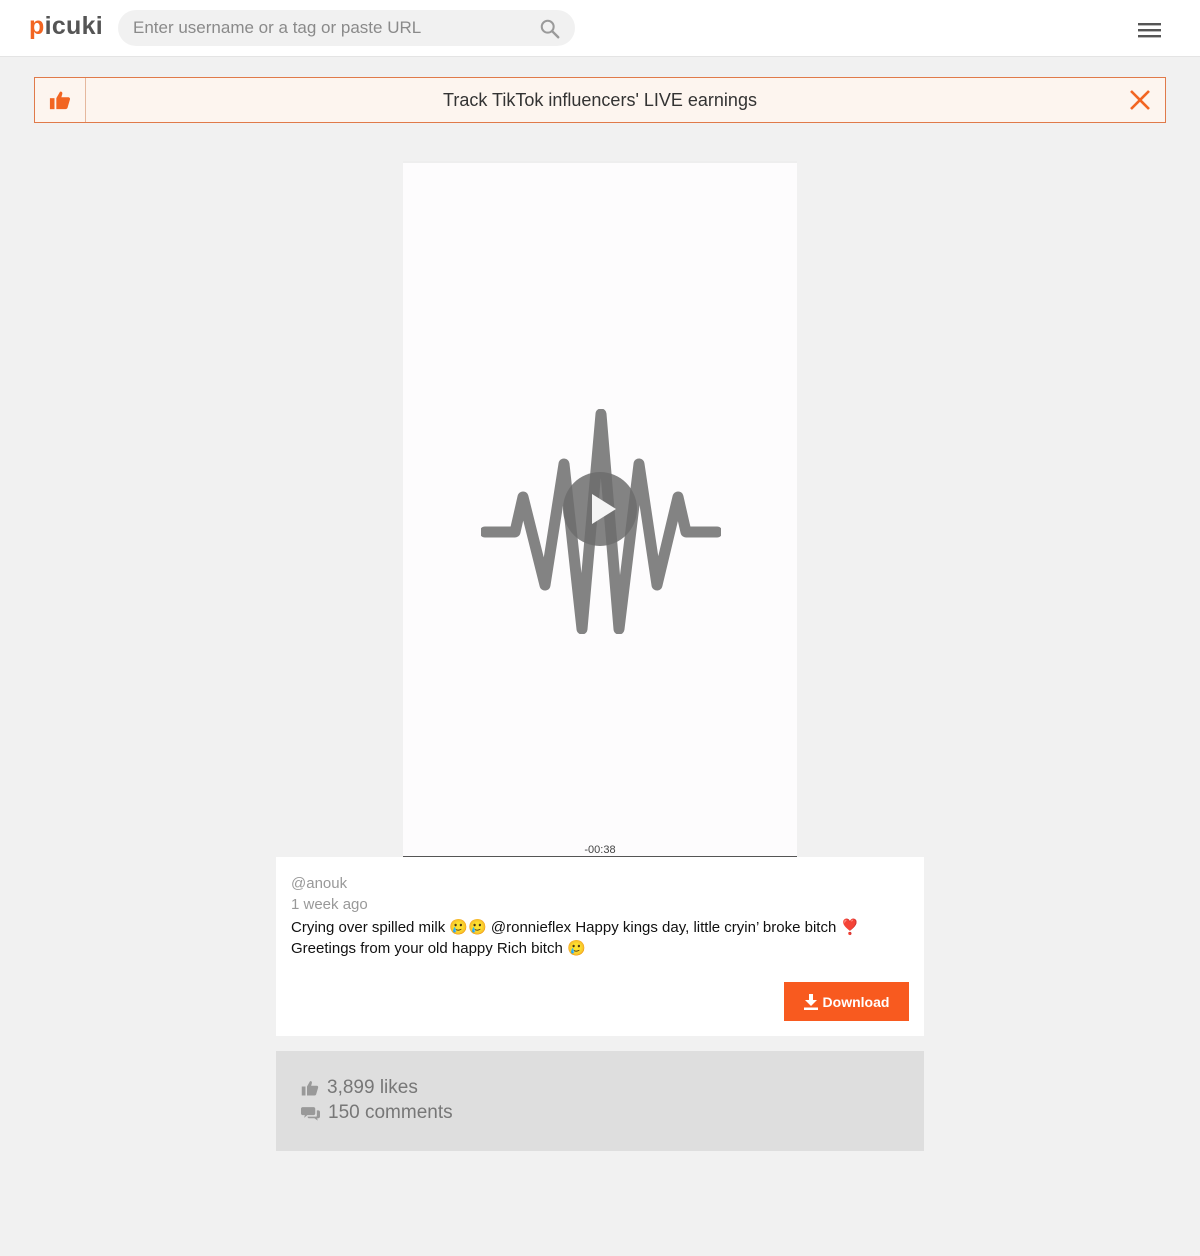  Describe the element at coordinates (810, 1001) in the screenshot. I see `download-icon` at that location.